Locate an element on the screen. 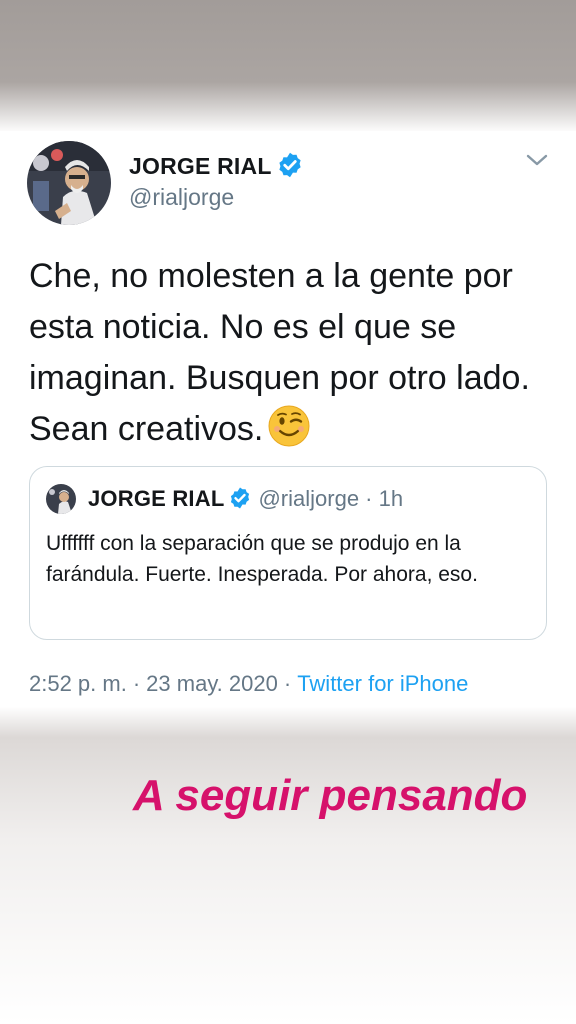 The height and width of the screenshot is (1024, 576). quoted-handle-time: @rialjorge · 1h is located at coordinates (331, 498).